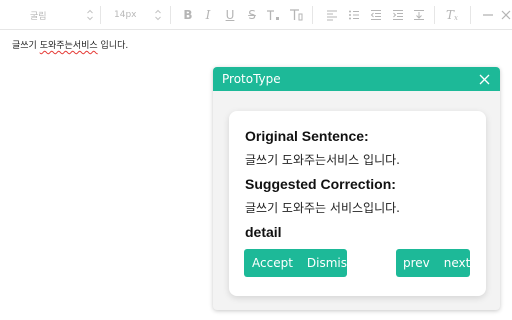  Describe the element at coordinates (296, 15) in the screenshot. I see `text-color-icon` at that location.